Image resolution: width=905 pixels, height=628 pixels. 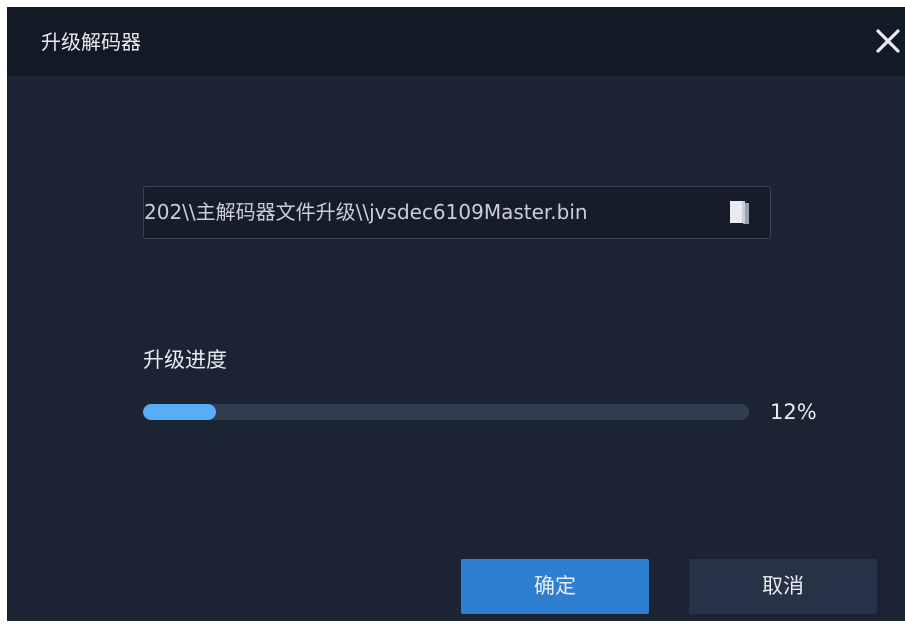 I want to click on title-bar: 升级解码器, so click(x=456, y=41).